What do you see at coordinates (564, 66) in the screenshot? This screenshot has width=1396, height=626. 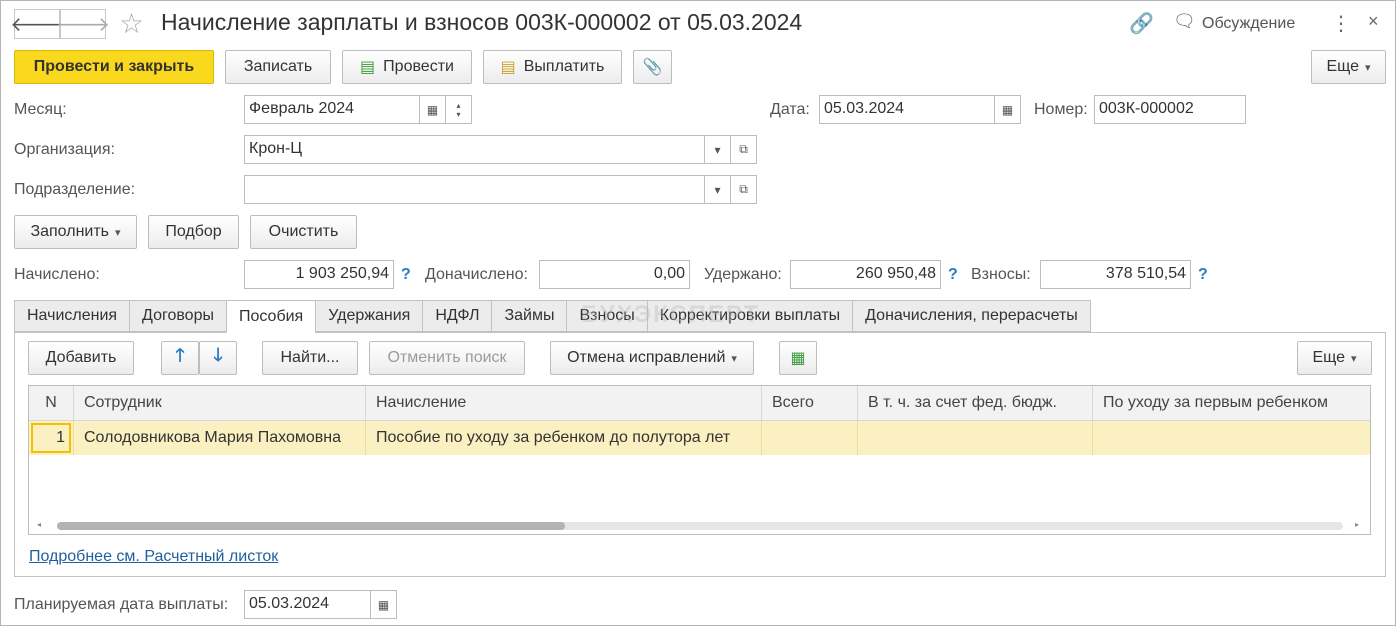 I see `pay-button-label: Выплатить` at bounding box center [564, 66].